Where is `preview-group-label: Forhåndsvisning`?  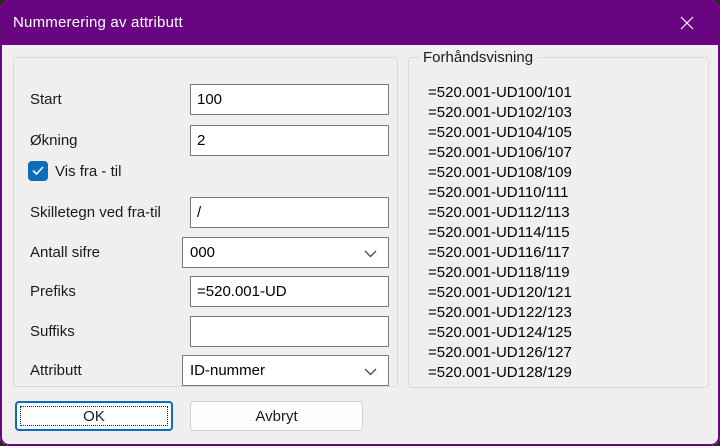
preview-group-label: Forhåndsvisning is located at coordinates (478, 57).